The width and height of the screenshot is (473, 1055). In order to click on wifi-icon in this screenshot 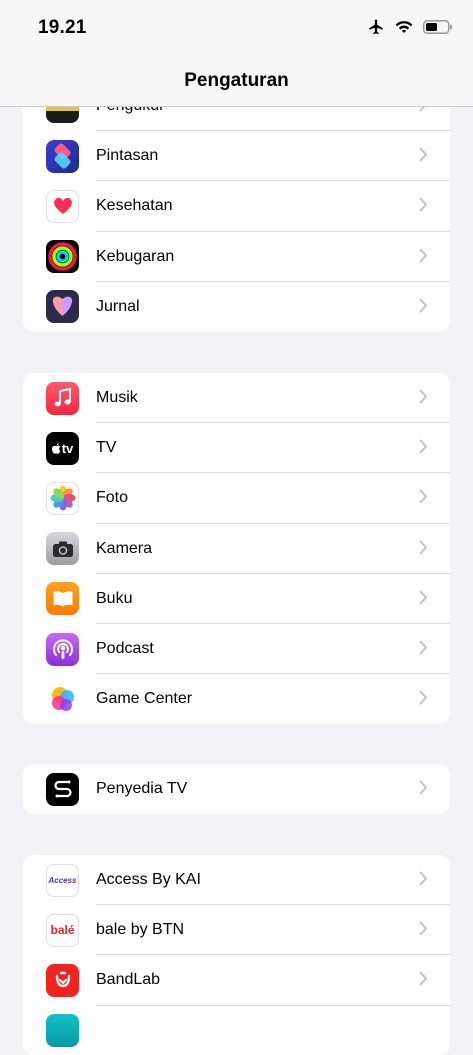, I will do `click(404, 27)`.